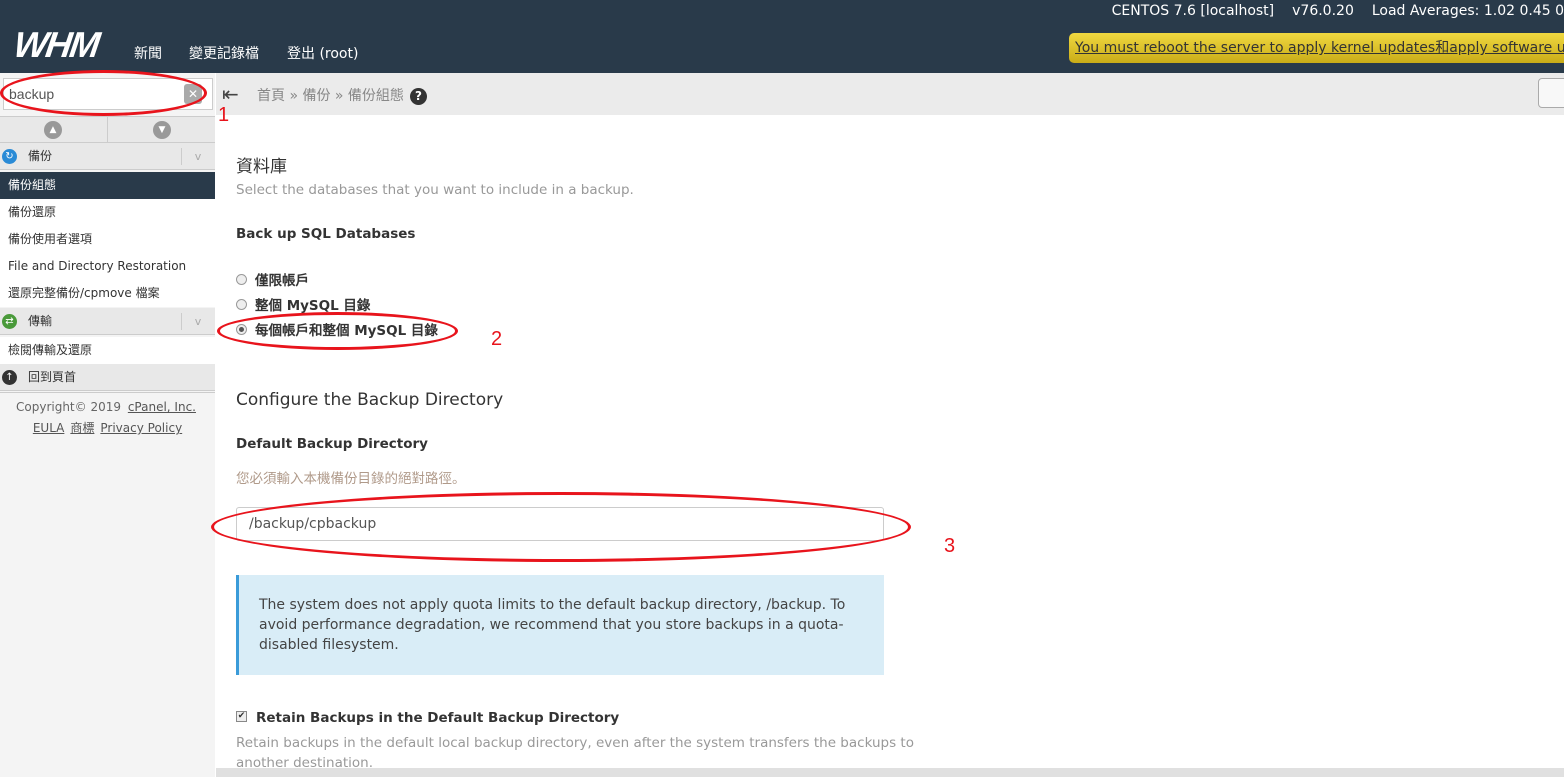  Describe the element at coordinates (107, 129) in the screenshot. I see `collapse-controls: ▲ ▼` at that location.